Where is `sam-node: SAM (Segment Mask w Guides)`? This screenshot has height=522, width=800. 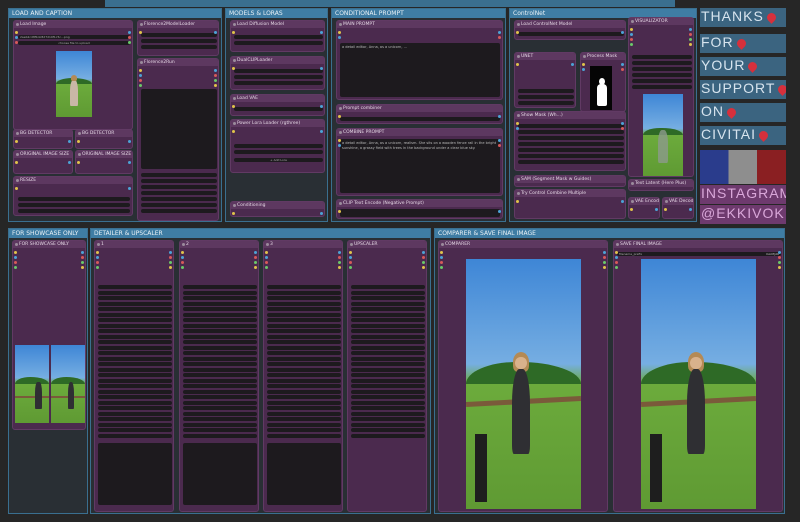 sam-node: SAM (Segment Mask w Guides) is located at coordinates (570, 181).